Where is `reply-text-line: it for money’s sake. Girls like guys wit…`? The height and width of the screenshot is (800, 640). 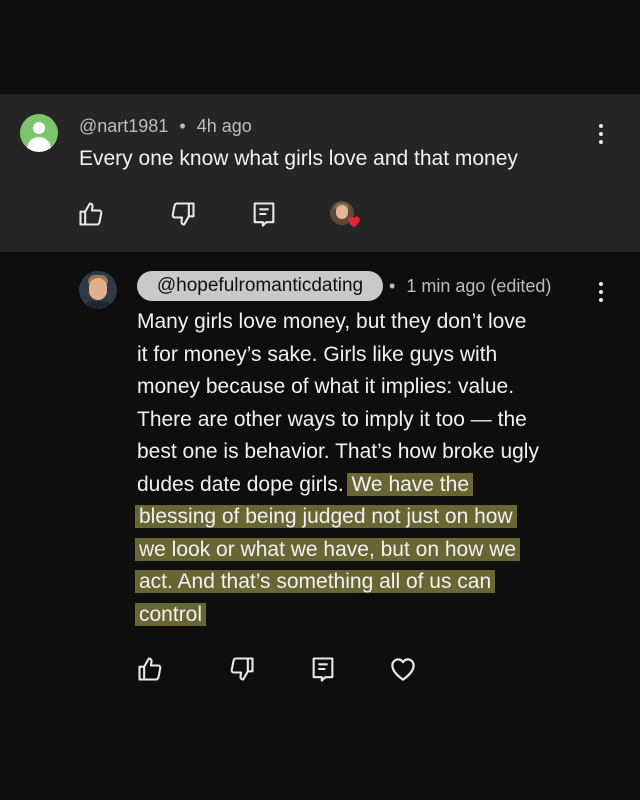
reply-text-line: it for money’s sake. Girls like guys wit… is located at coordinates (317, 354).